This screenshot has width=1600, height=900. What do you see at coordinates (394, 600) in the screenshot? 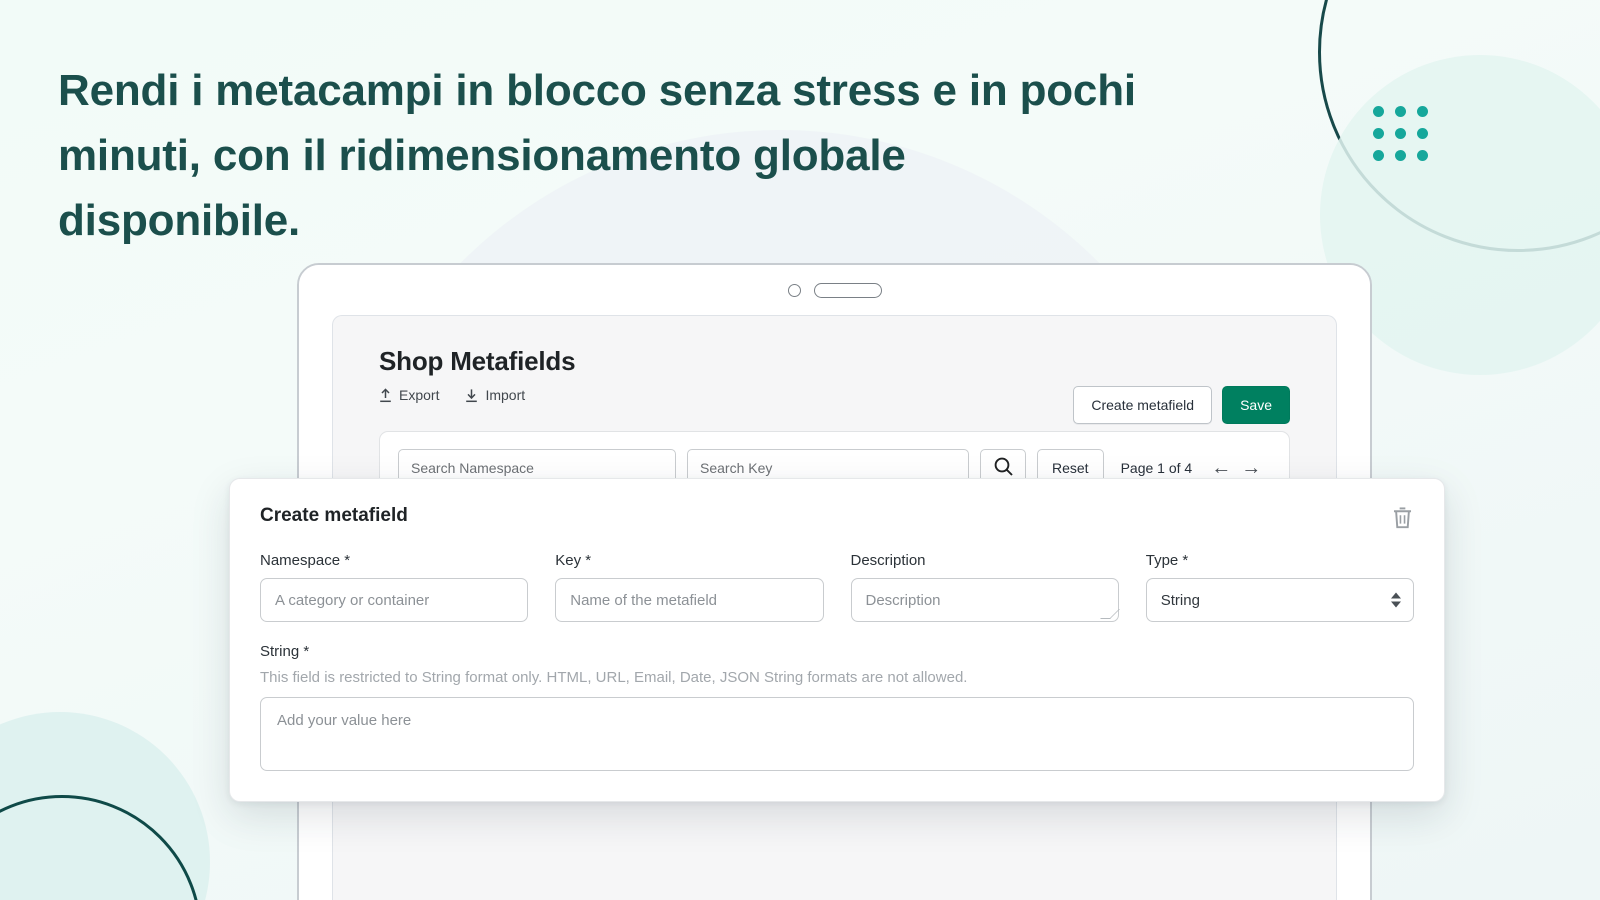
I see `namespace-input: A category or container` at bounding box center [394, 600].